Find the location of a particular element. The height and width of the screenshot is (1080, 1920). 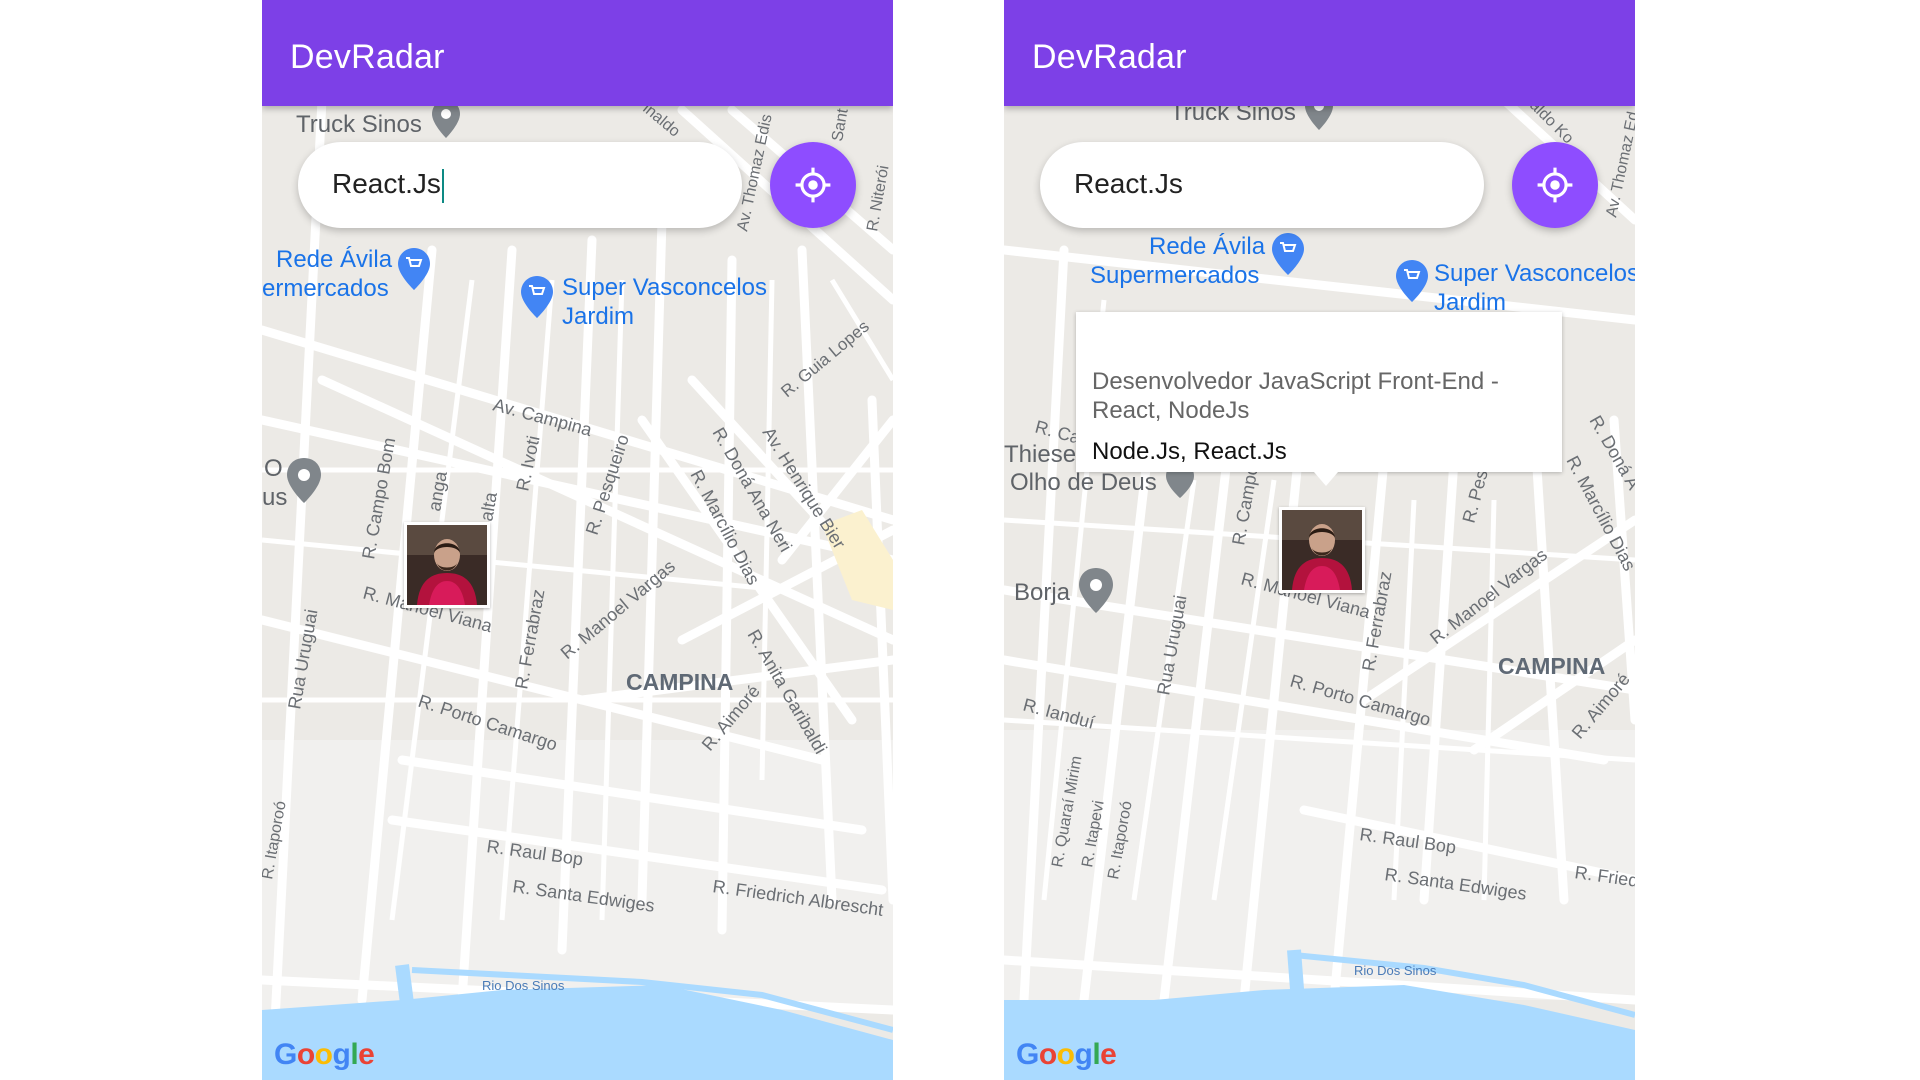

map-label: Supermercados is located at coordinates (1174, 275).